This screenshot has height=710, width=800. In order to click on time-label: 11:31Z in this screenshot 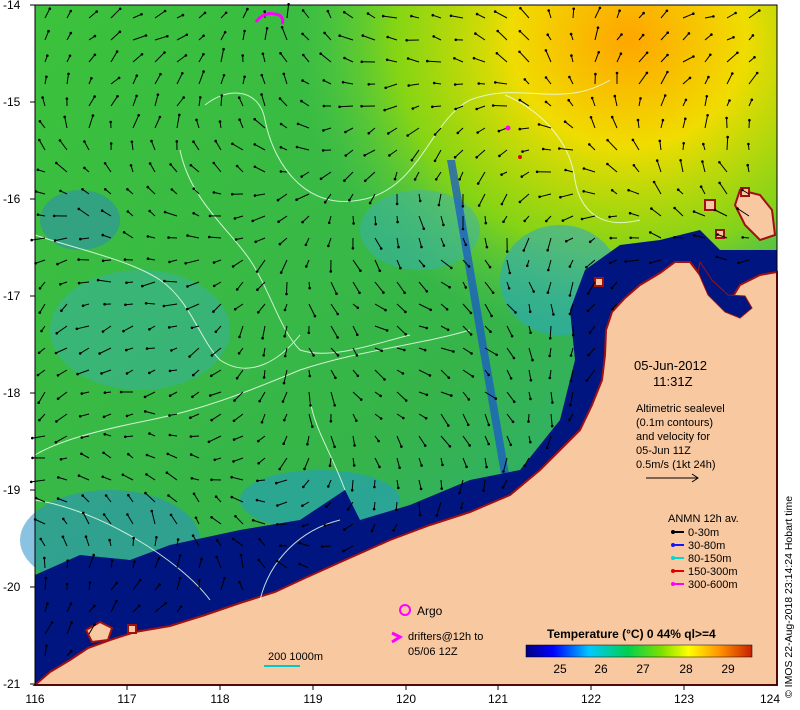, I will do `click(673, 381)`.